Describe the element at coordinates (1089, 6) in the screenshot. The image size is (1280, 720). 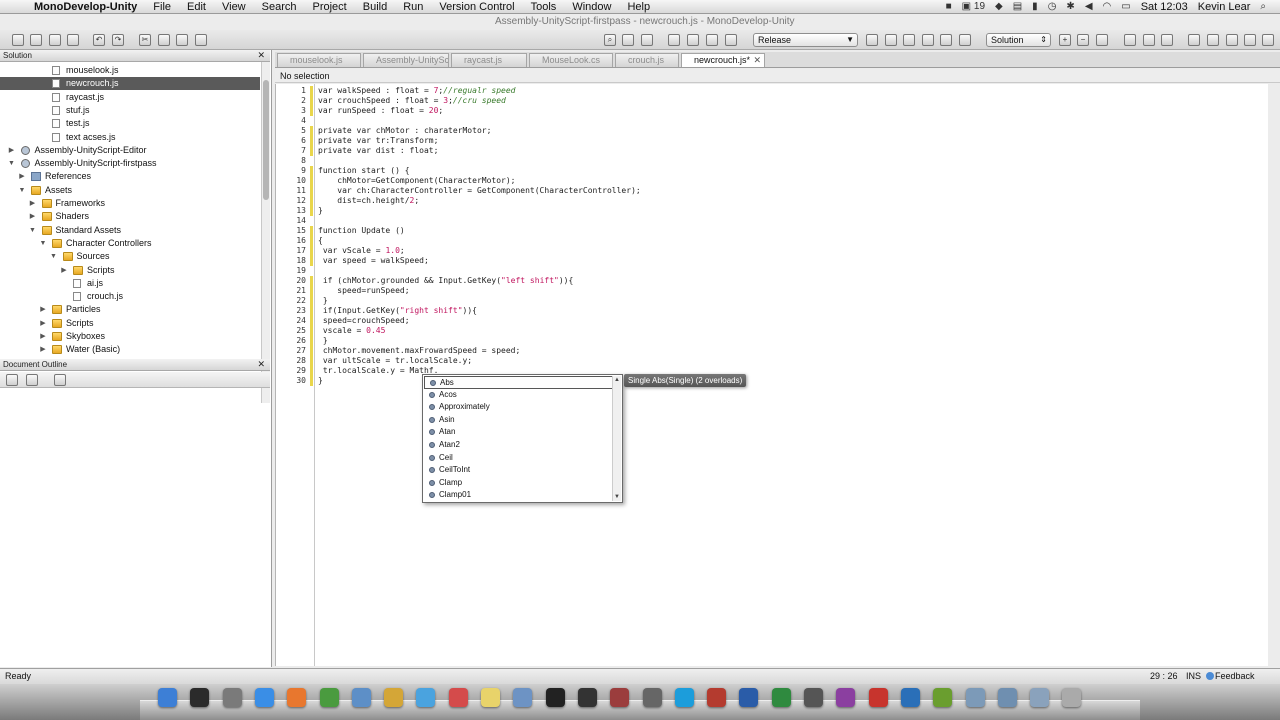
I see `volume-icon: ◀` at that location.